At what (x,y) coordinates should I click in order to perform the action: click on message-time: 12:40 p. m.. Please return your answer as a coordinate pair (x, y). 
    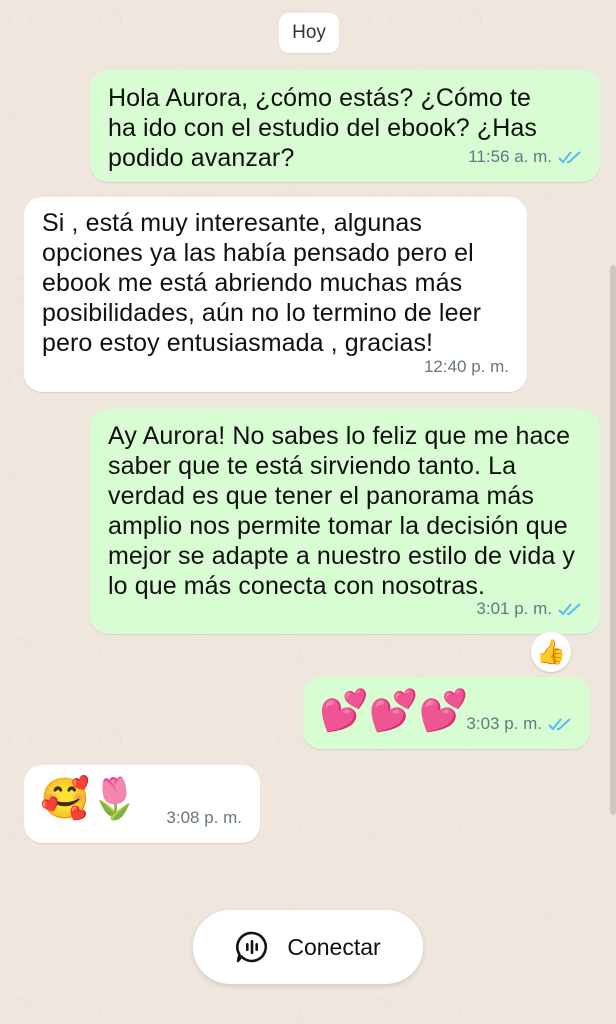
    Looking at the image, I should click on (466, 366).